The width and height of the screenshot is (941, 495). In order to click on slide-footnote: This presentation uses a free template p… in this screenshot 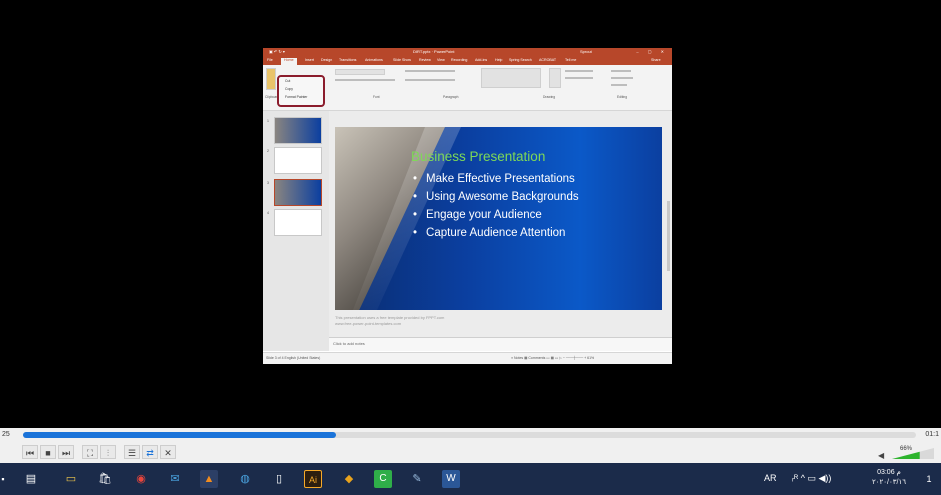, I will do `click(389, 321)`.